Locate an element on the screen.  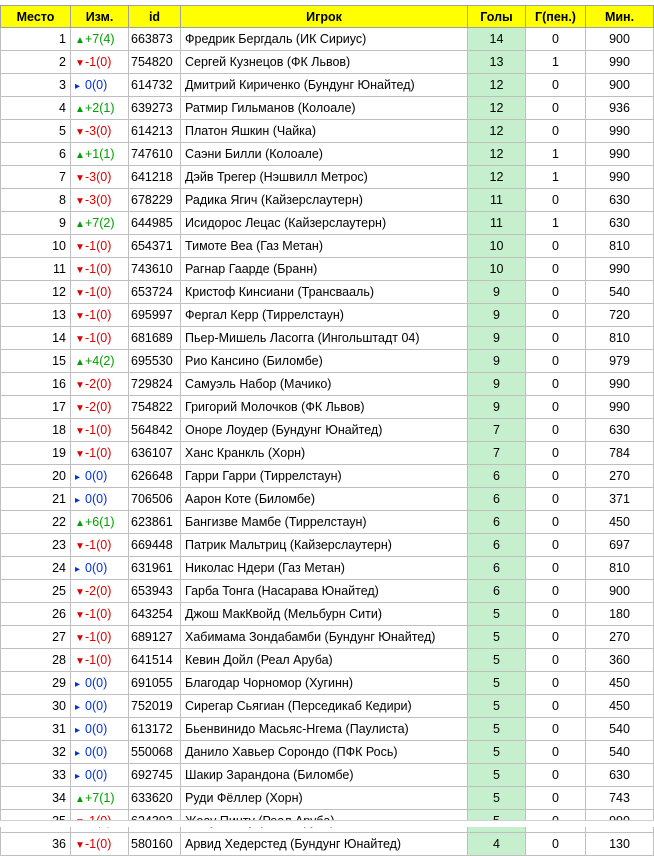
id-cell: 654371 is located at coordinates (154, 246).